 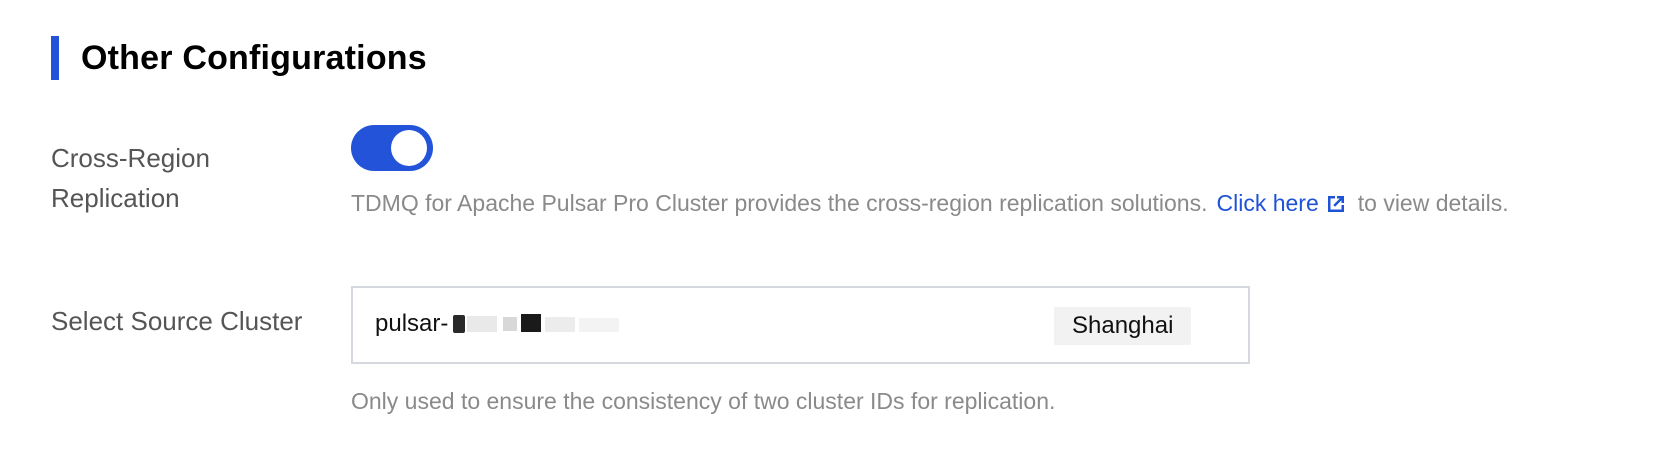 I want to click on click-here-link: Click here, so click(x=1281, y=203).